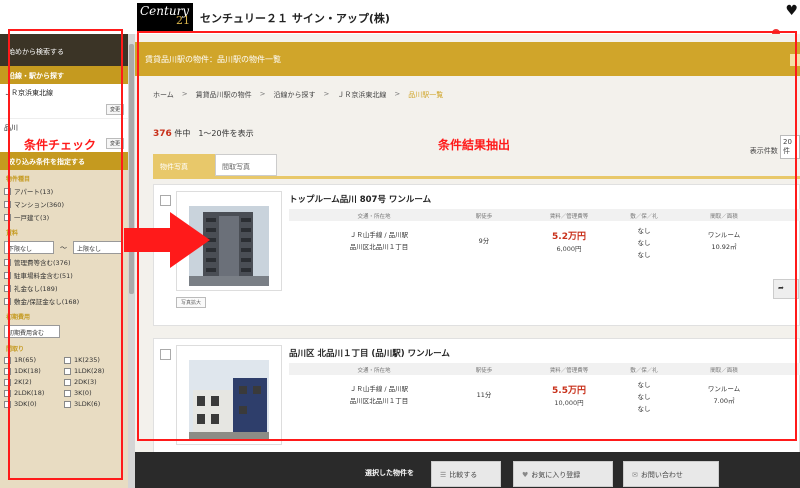 The width and height of the screenshot is (800, 488). Describe the element at coordinates (165, 17) in the screenshot. I see `century21-logo: Century 21` at that location.